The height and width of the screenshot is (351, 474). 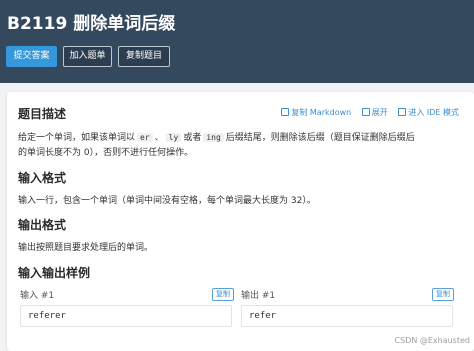 I want to click on or-text: 或者, so click(x=192, y=138).